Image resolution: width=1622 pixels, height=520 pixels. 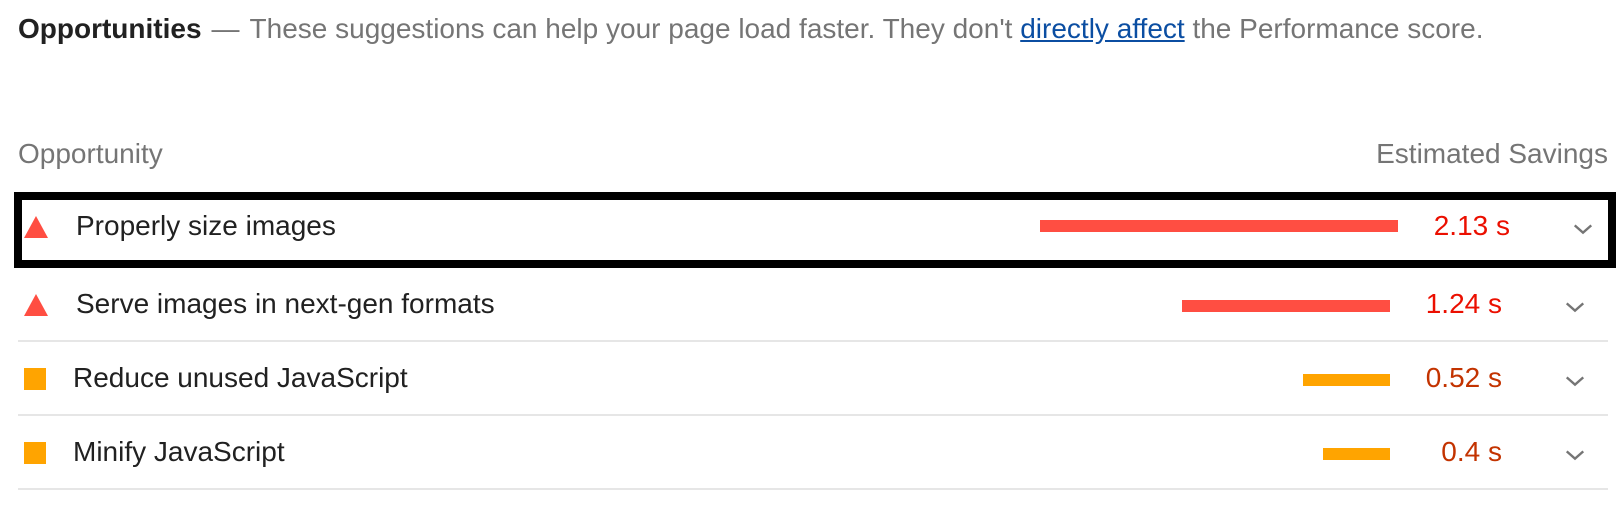 What do you see at coordinates (813, 305) in the screenshot?
I see `opportunity-row-next-gen-formats: Serve images in next-gen formats 1.24 s` at bounding box center [813, 305].